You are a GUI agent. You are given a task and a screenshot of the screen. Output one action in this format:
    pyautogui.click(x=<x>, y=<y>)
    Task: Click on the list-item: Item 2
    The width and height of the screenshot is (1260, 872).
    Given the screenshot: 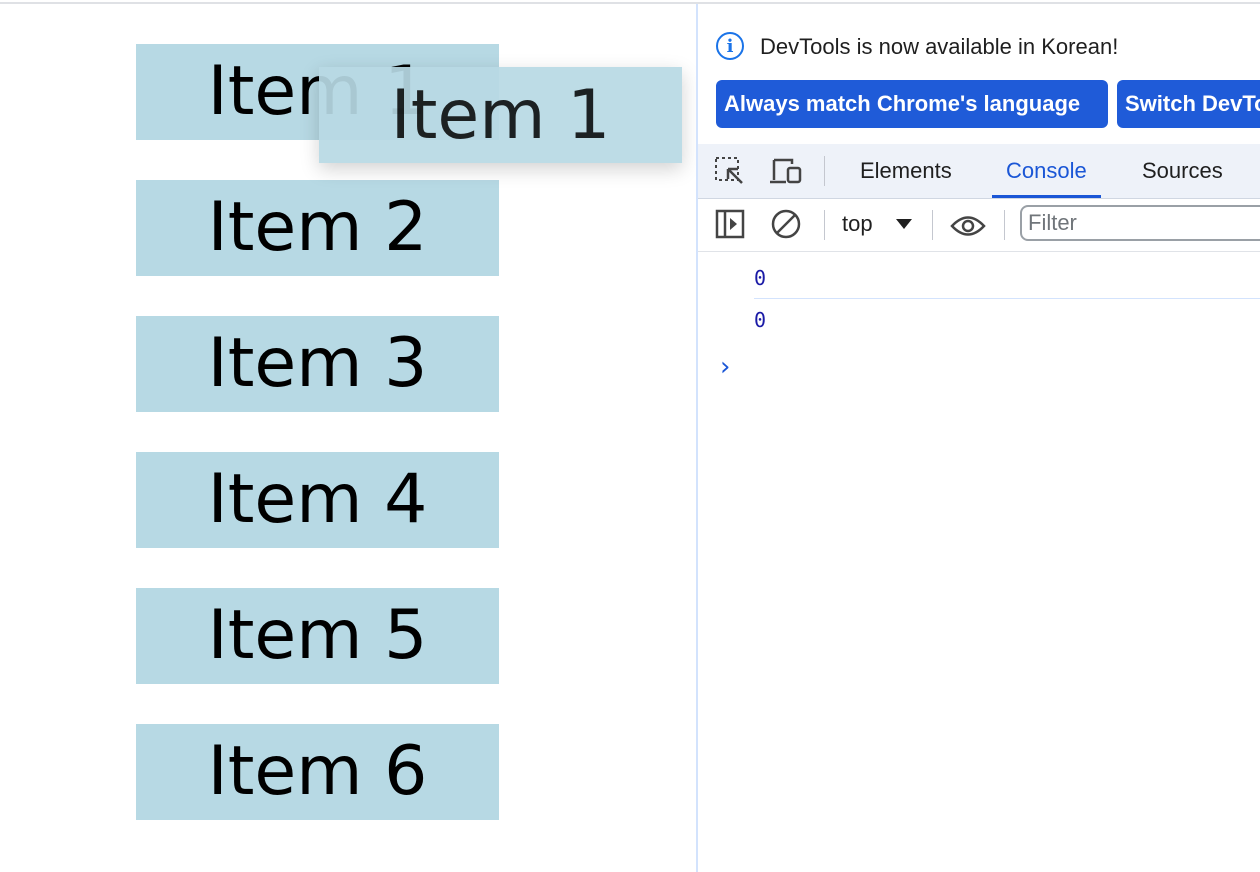 What is the action you would take?
    pyautogui.click(x=317, y=228)
    